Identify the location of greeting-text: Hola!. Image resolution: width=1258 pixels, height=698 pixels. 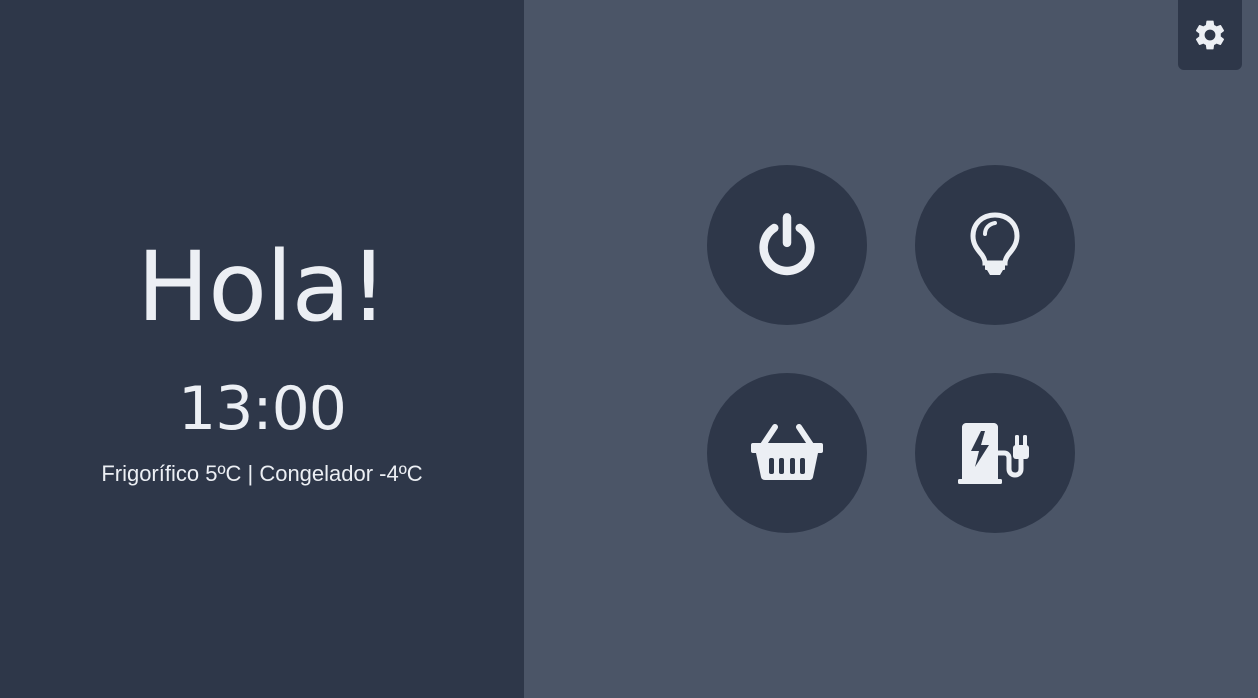
(262, 287).